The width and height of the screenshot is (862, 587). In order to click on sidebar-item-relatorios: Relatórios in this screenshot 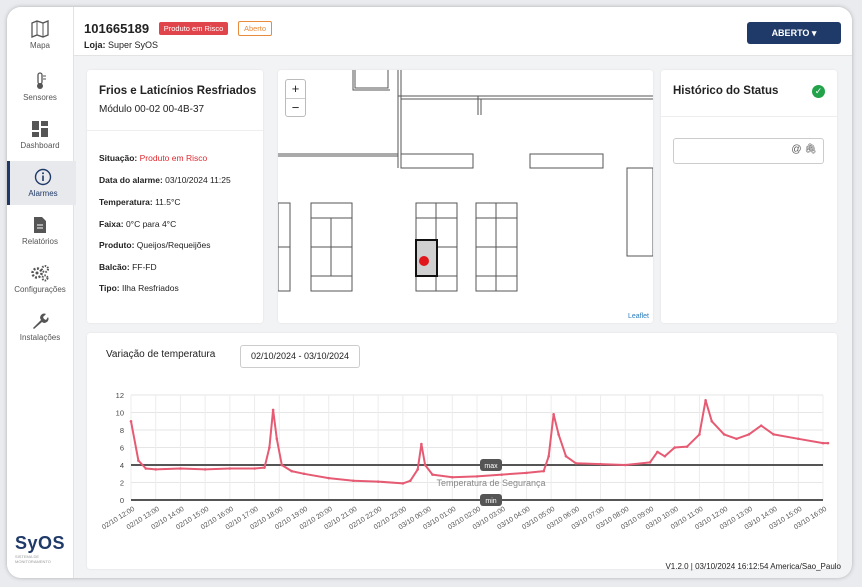, I will do `click(40, 231)`.